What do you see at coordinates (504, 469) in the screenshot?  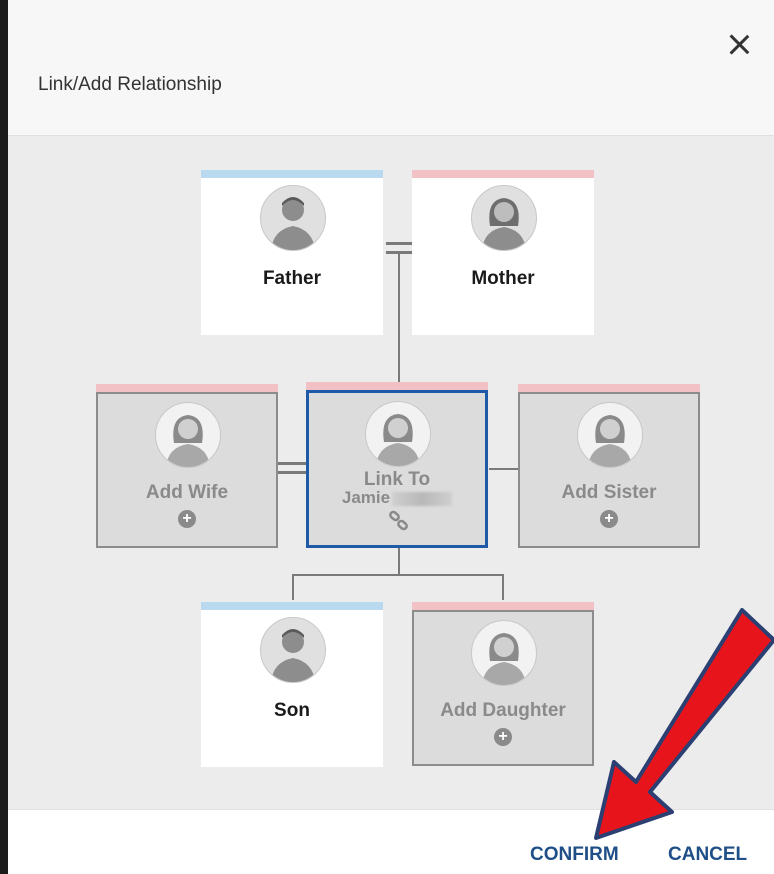 I see `sibling-connector` at bounding box center [504, 469].